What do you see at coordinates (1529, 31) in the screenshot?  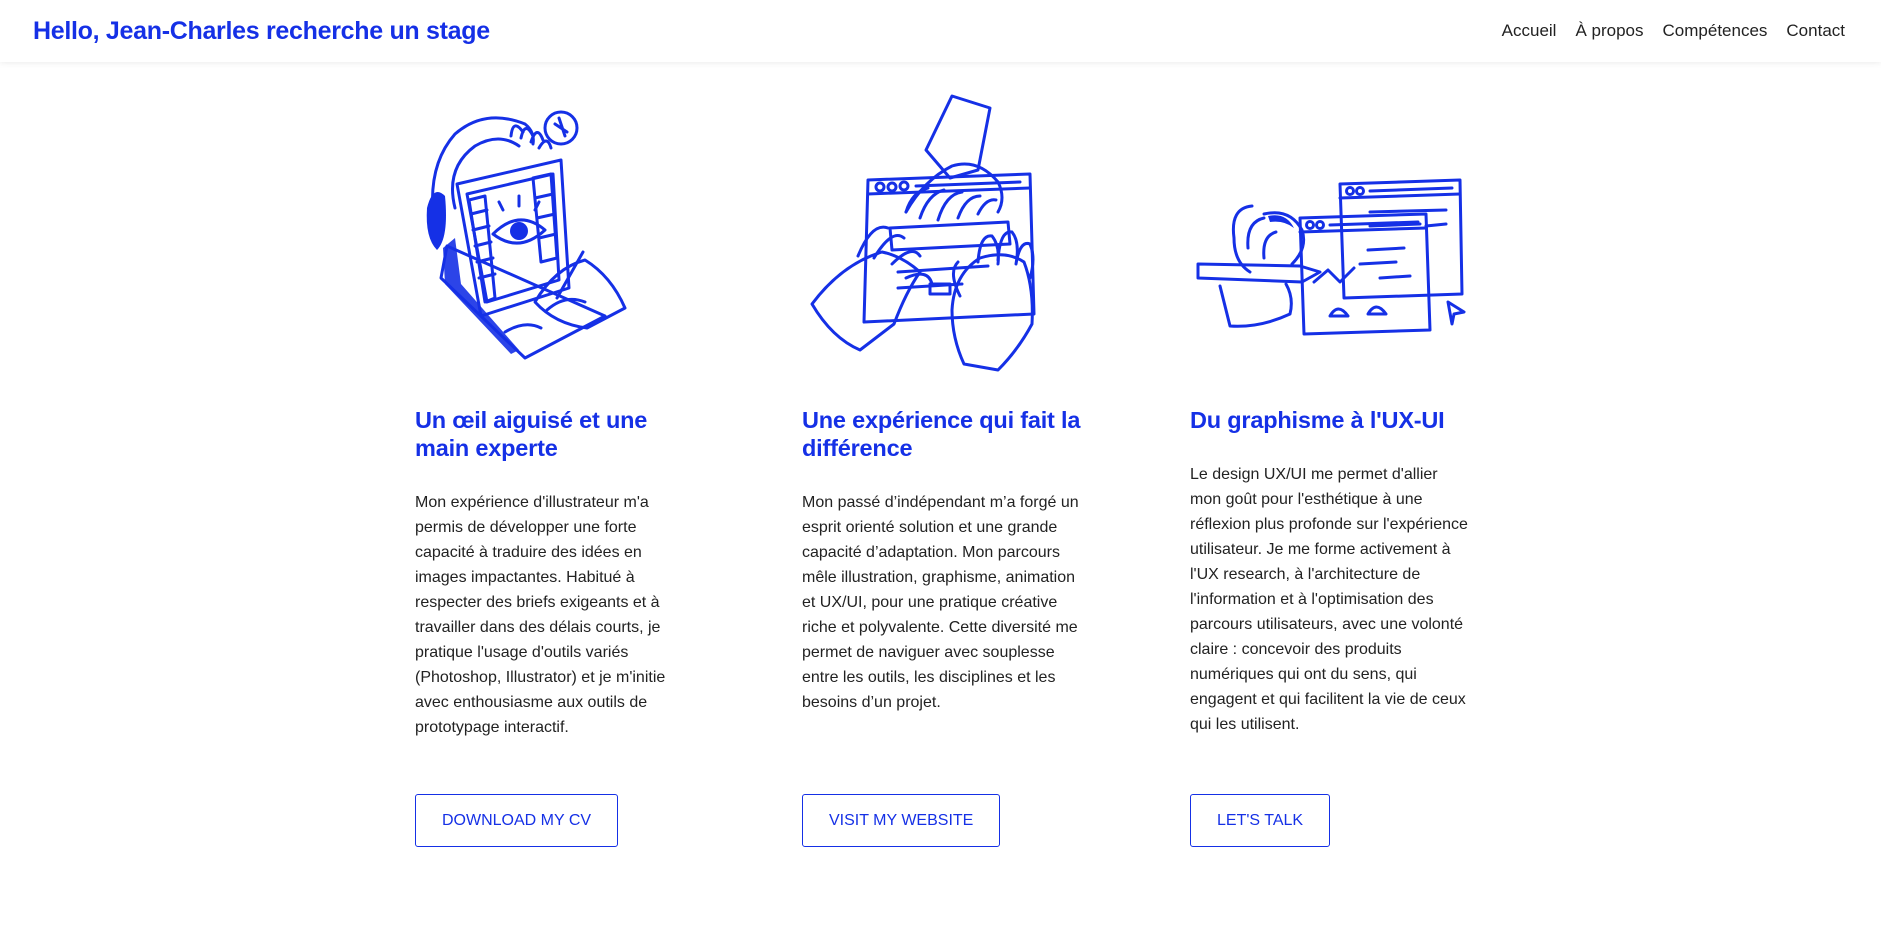 I see `nav-link-accueil: Accueil` at bounding box center [1529, 31].